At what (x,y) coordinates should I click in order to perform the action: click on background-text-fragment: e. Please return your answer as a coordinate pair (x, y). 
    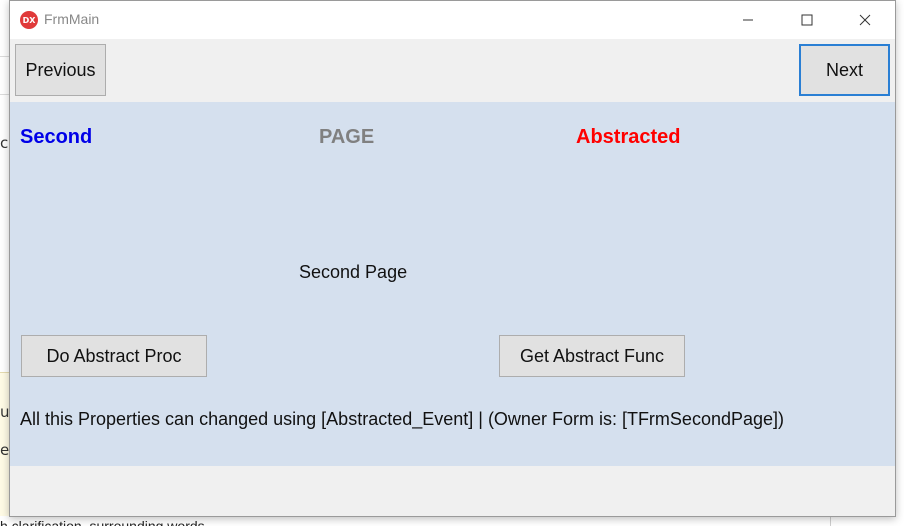
    Looking at the image, I should click on (5, 450).